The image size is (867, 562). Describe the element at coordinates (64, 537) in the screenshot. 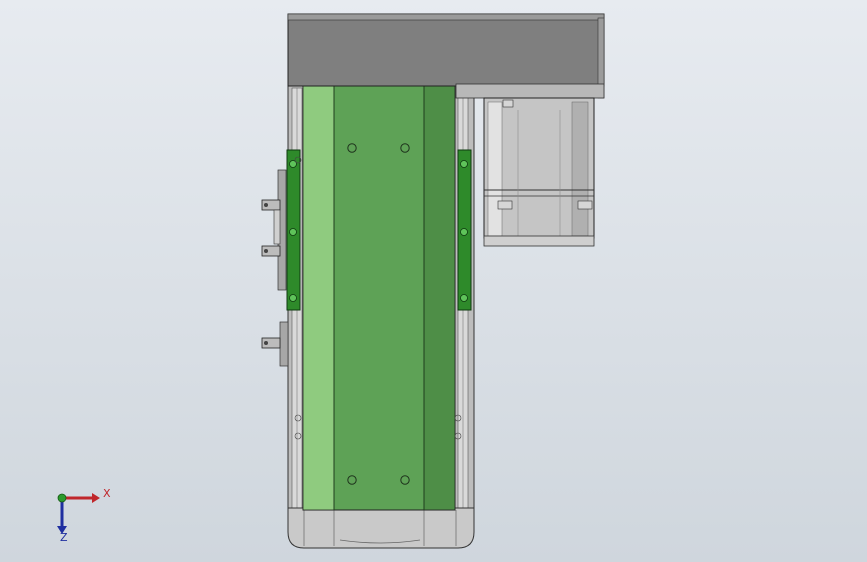

I see `z-axis-label: Z` at that location.